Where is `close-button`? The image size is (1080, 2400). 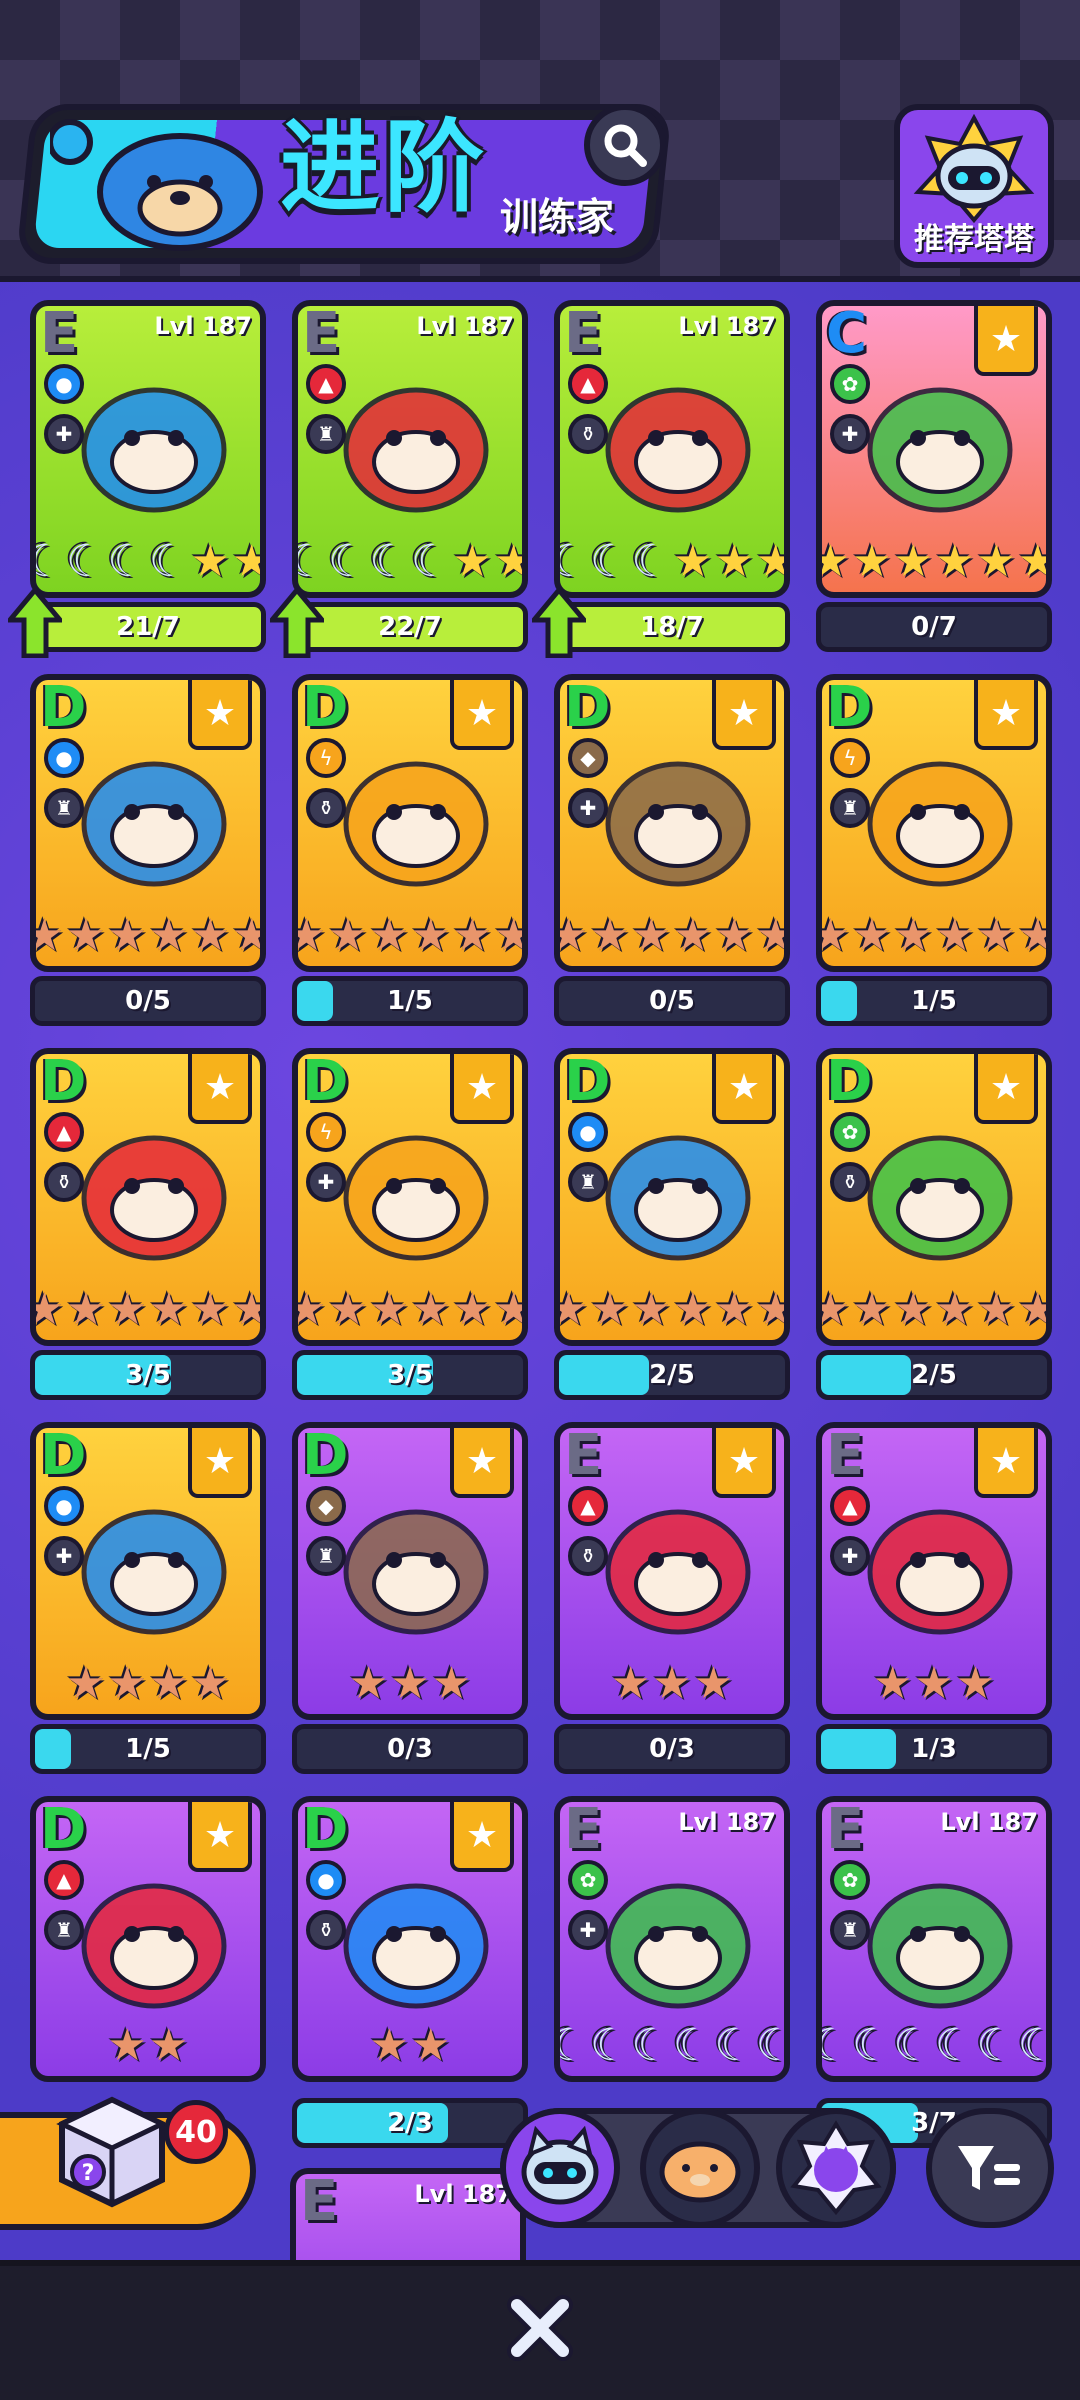 close-button is located at coordinates (540, 2328).